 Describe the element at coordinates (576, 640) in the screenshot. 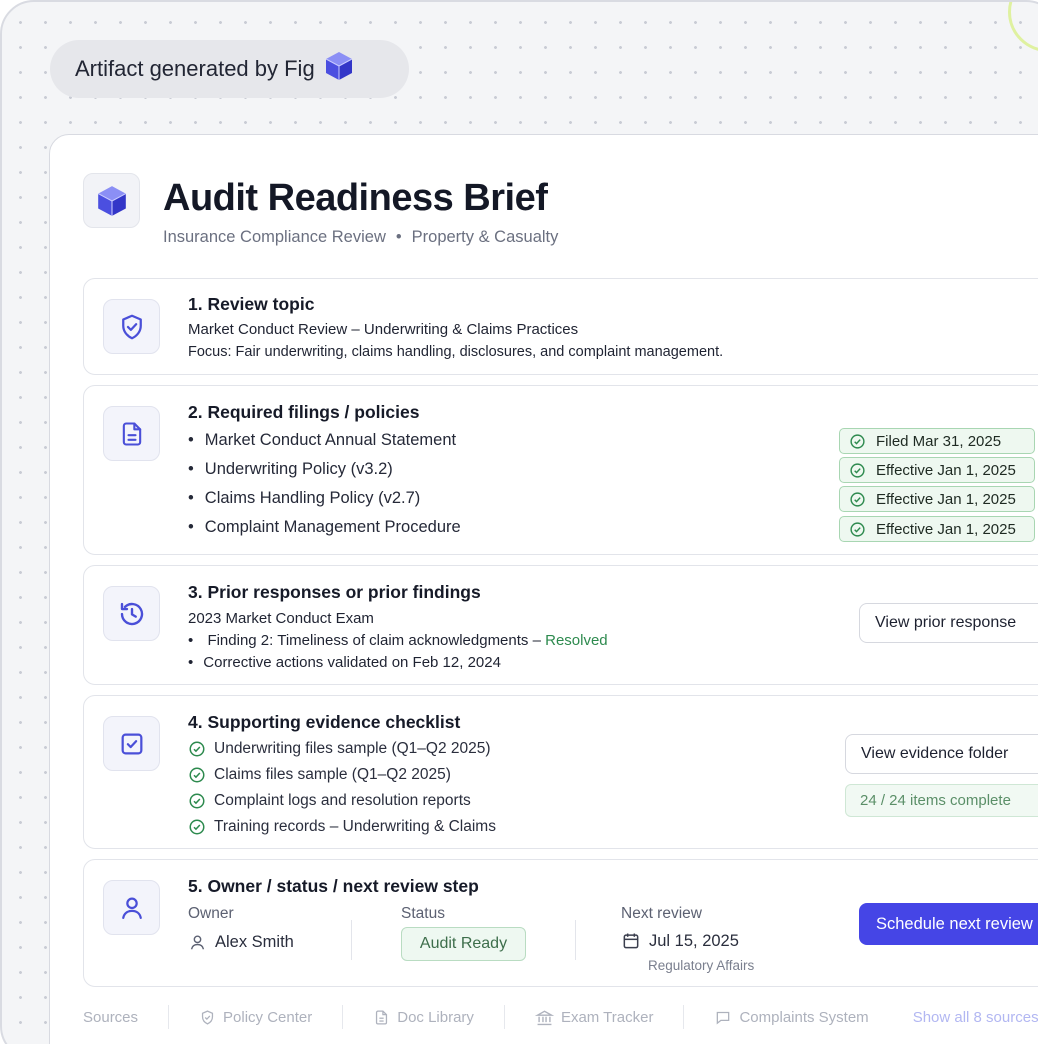

I see `finding-status: Resolved` at that location.